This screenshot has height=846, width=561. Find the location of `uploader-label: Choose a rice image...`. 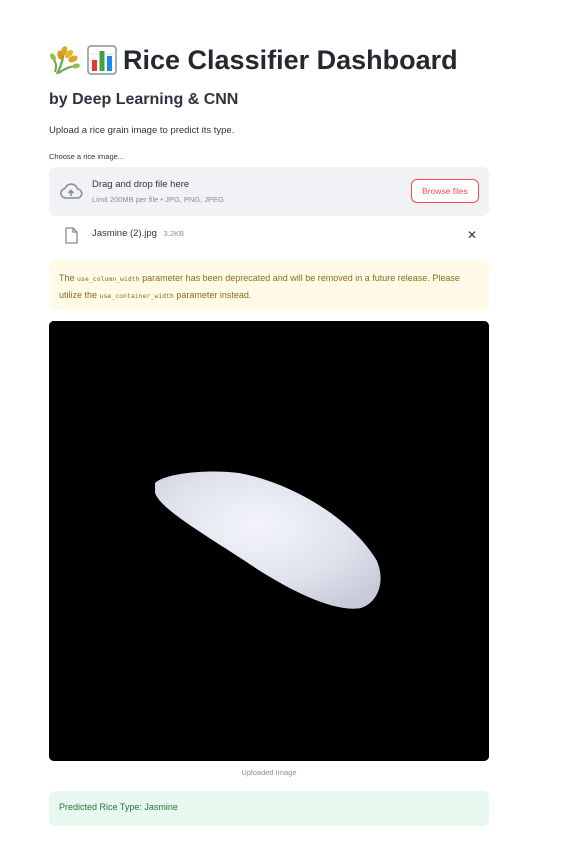

uploader-label: Choose a rice image... is located at coordinates (87, 156).